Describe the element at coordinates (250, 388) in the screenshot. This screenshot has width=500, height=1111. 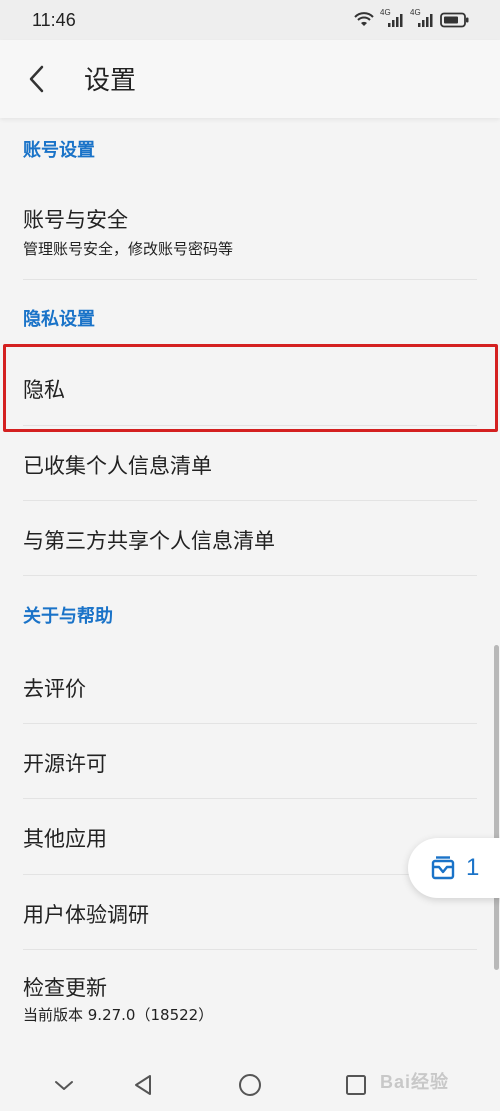
I see `highlight-box` at that location.